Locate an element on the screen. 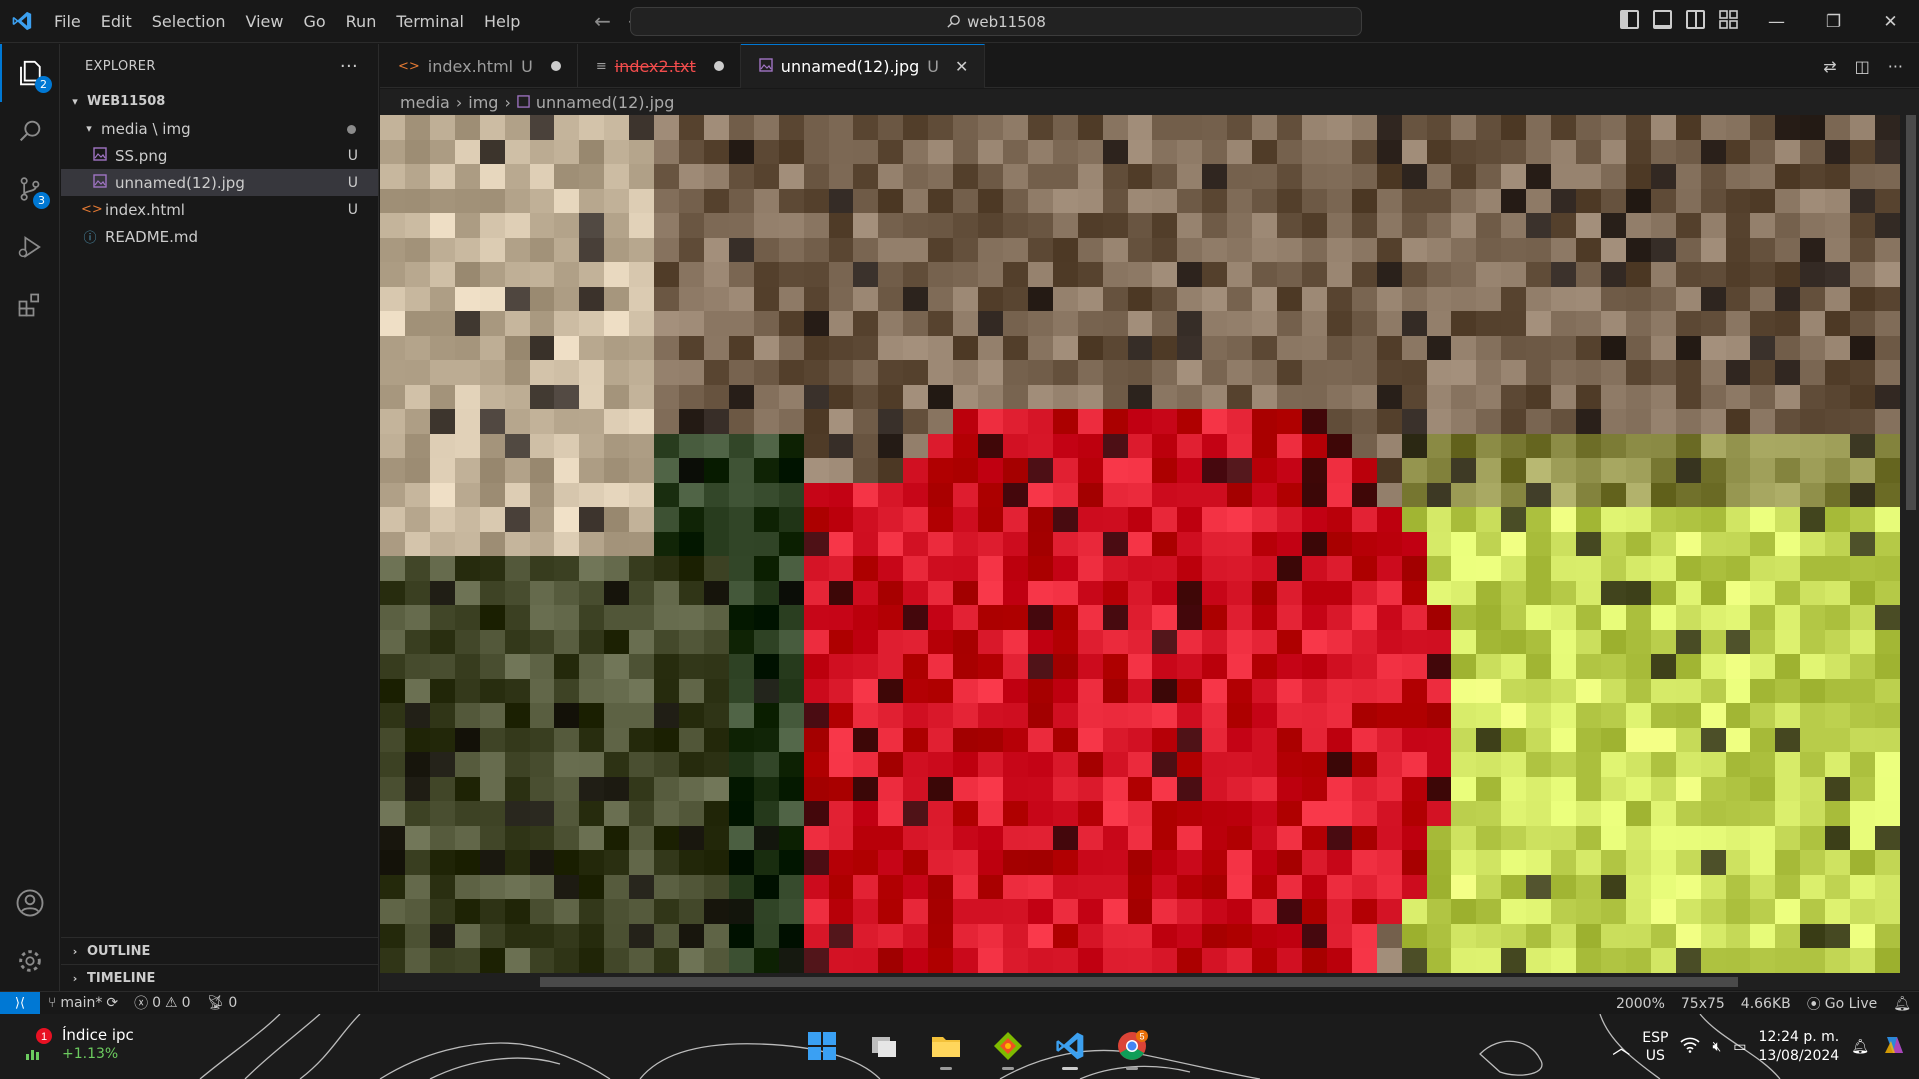  tab-index2-txt: ≡ index2.txt is located at coordinates (659, 66).